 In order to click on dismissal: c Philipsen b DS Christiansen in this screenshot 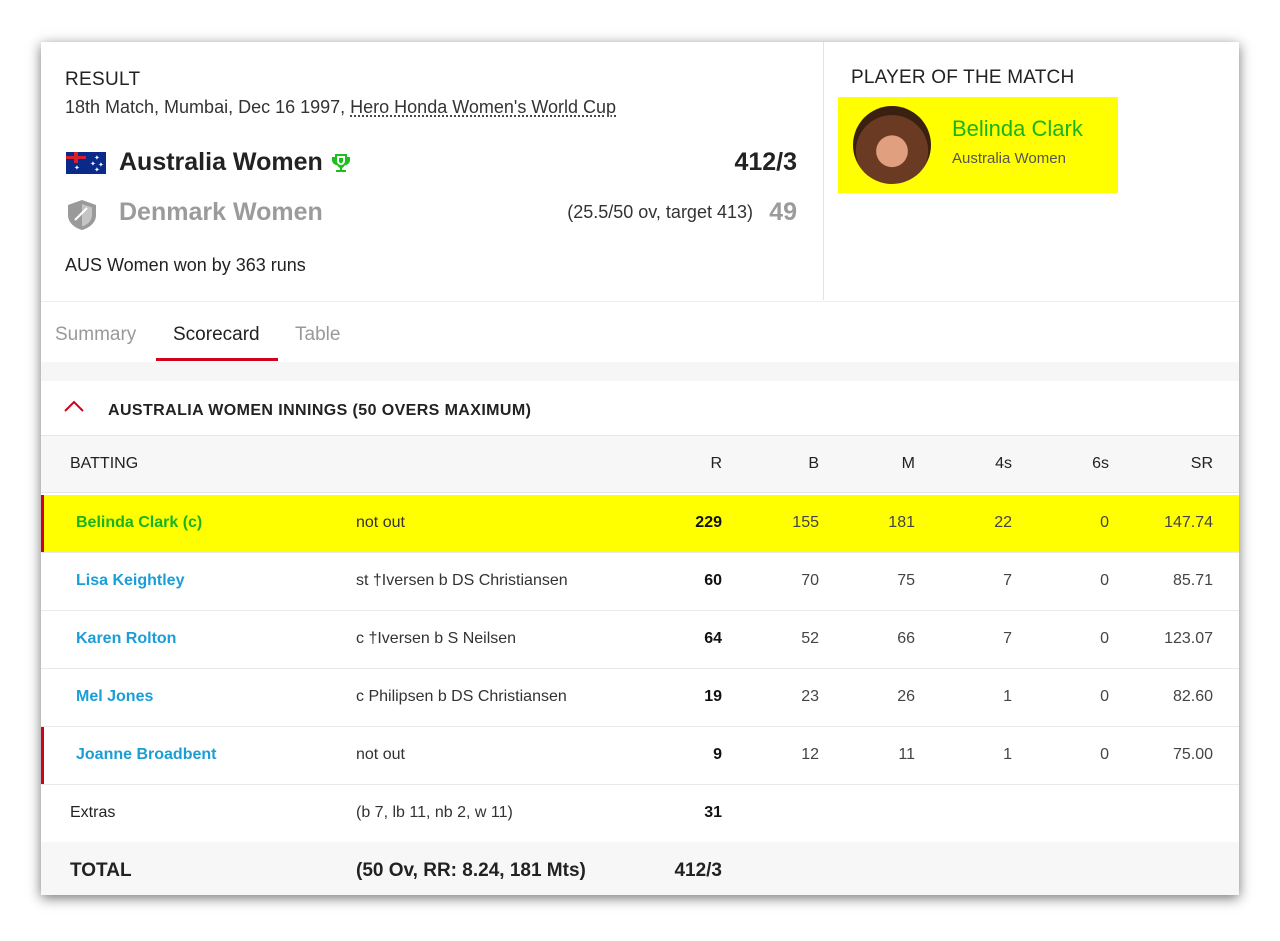, I will do `click(461, 696)`.